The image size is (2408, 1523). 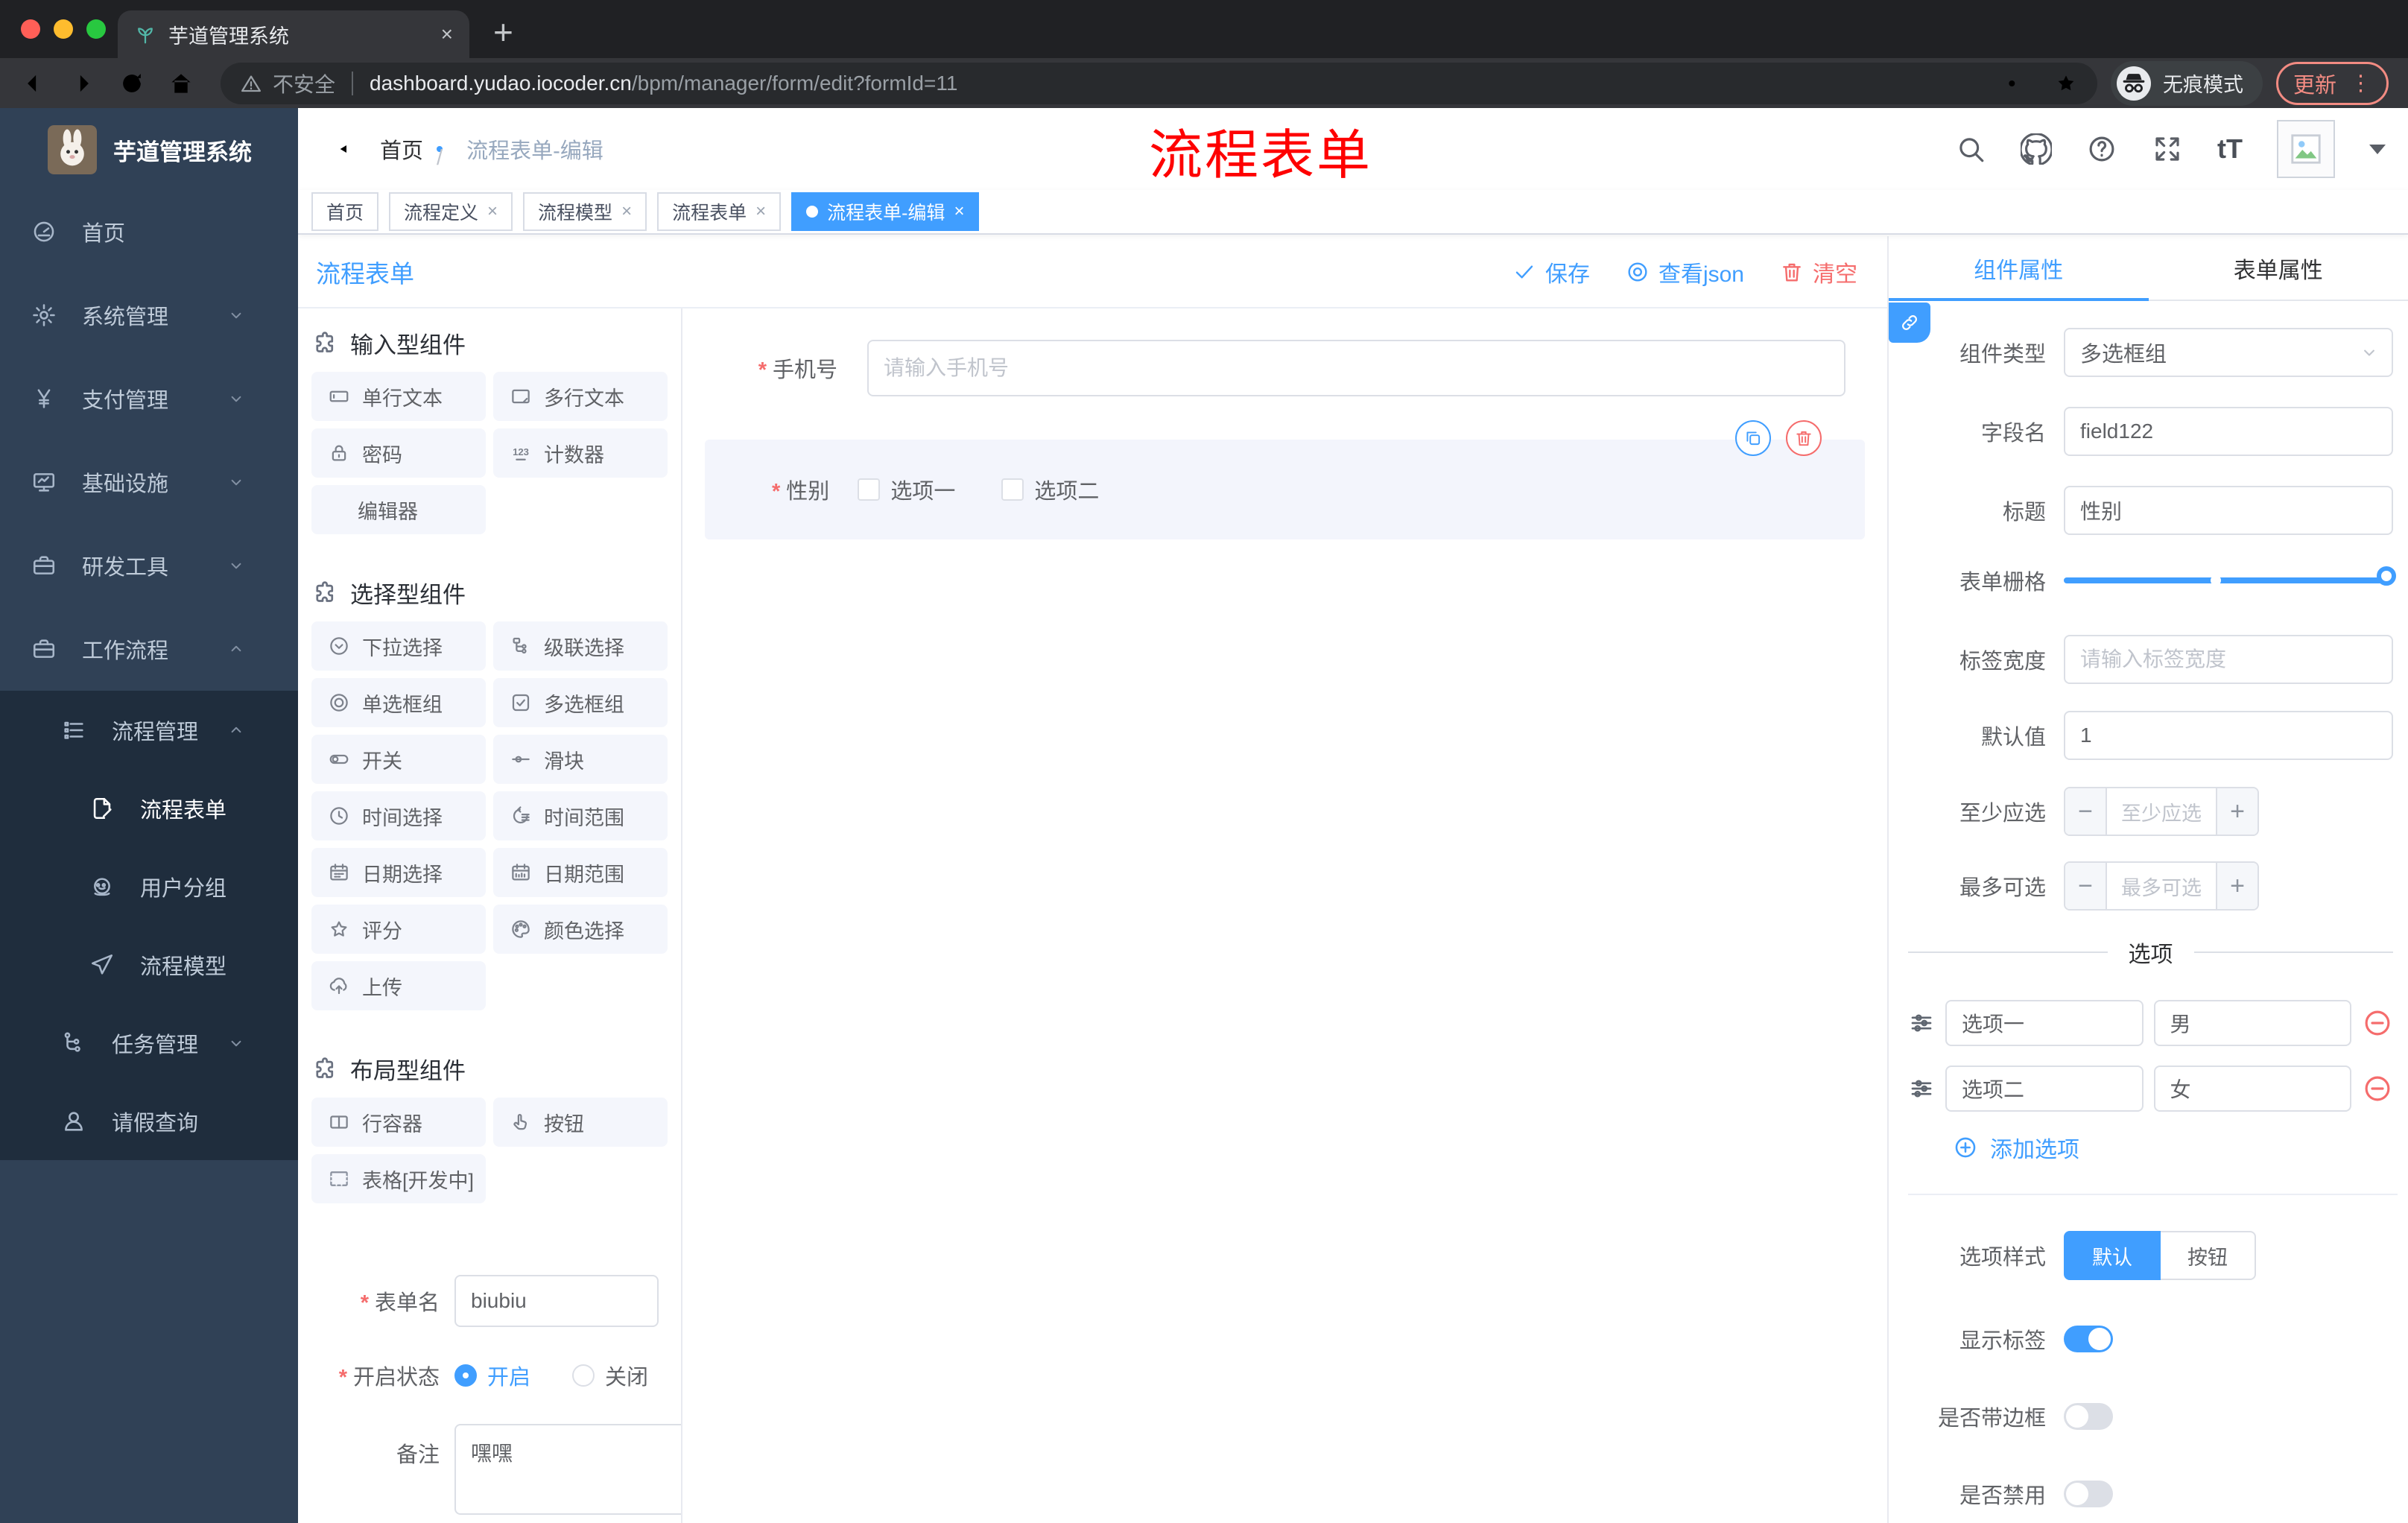 What do you see at coordinates (2036, 149) in the screenshot?
I see `github-icon` at bounding box center [2036, 149].